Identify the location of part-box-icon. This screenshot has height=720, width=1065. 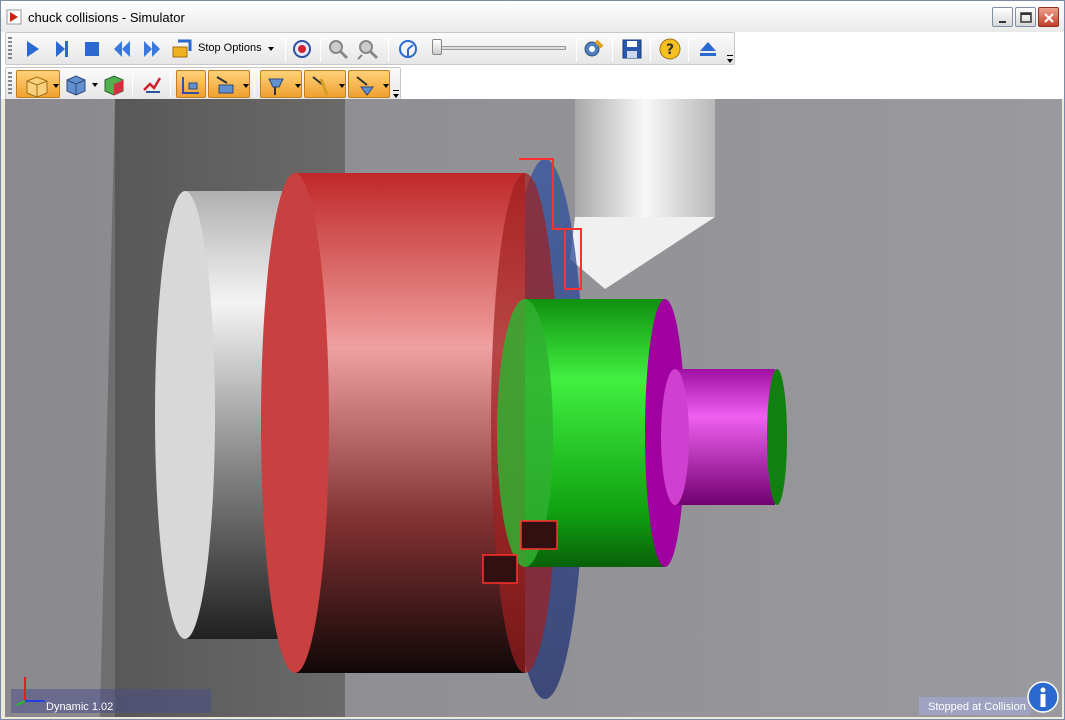
(114, 85).